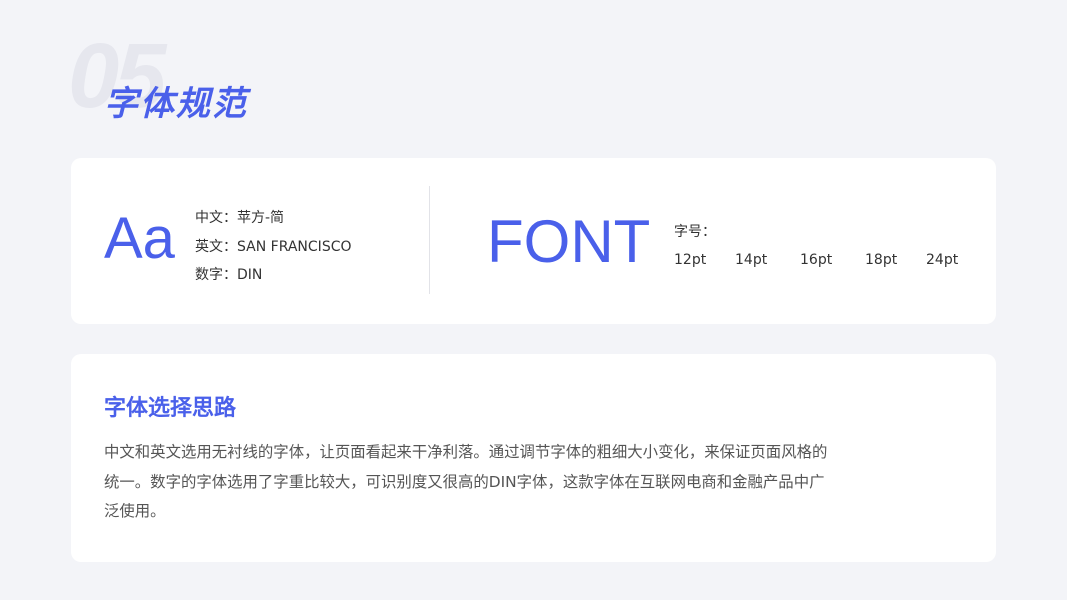 The image size is (1067, 600). What do you see at coordinates (816, 260) in the screenshot?
I see `font-size-item: 16pt` at bounding box center [816, 260].